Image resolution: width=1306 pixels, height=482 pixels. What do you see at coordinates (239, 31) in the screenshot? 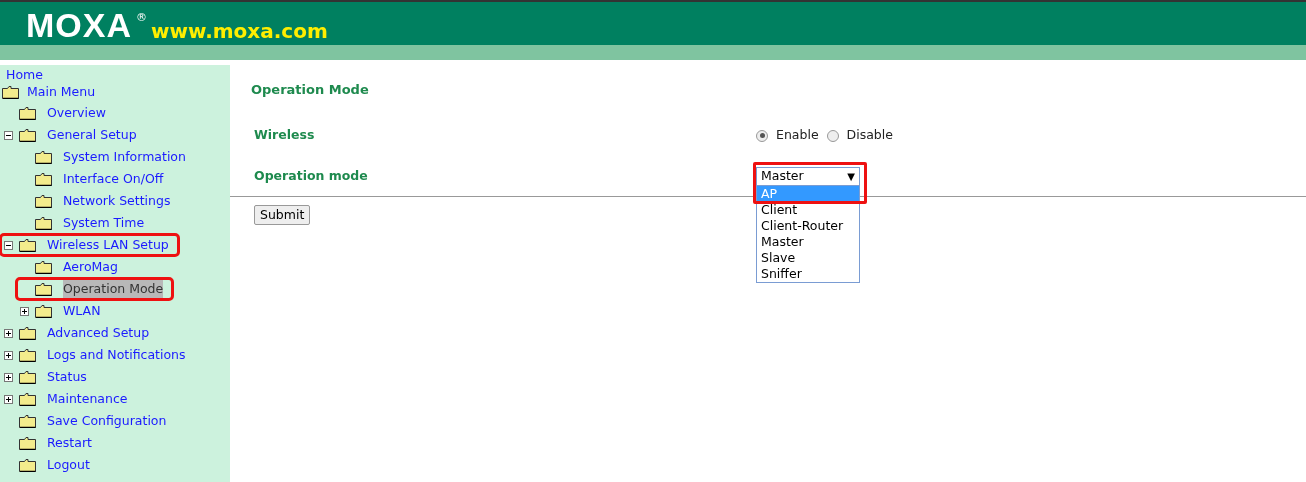
I see `website-url: www.moxa.com` at bounding box center [239, 31].